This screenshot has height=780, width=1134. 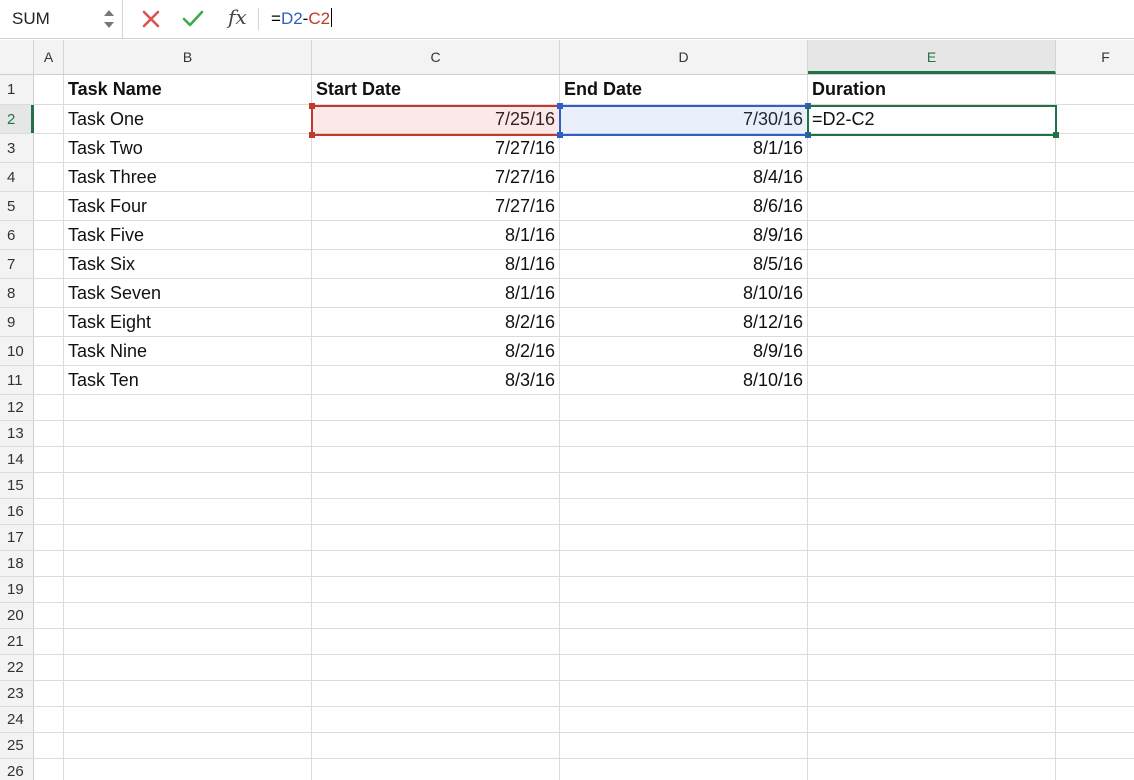 What do you see at coordinates (17, 264) in the screenshot?
I see `row-header: 7` at bounding box center [17, 264].